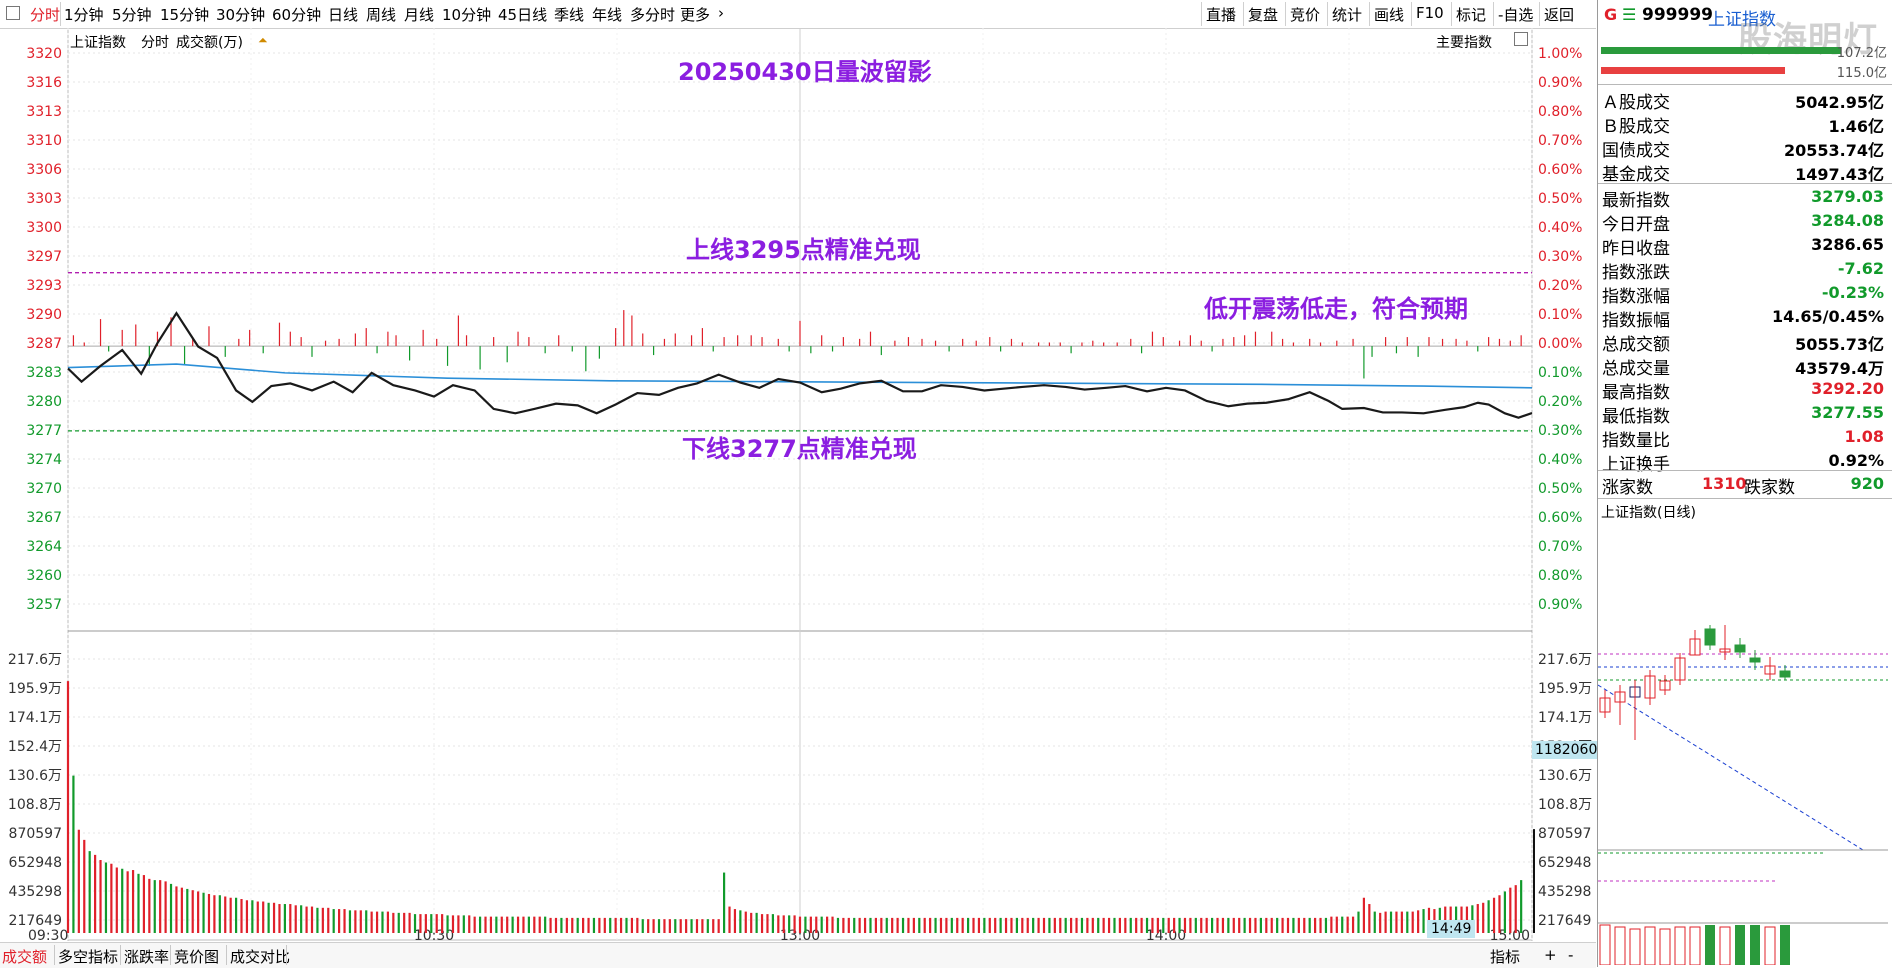 Image resolution: width=1892 pixels, height=968 pixels. I want to click on buy-strength-bar, so click(1721, 50).